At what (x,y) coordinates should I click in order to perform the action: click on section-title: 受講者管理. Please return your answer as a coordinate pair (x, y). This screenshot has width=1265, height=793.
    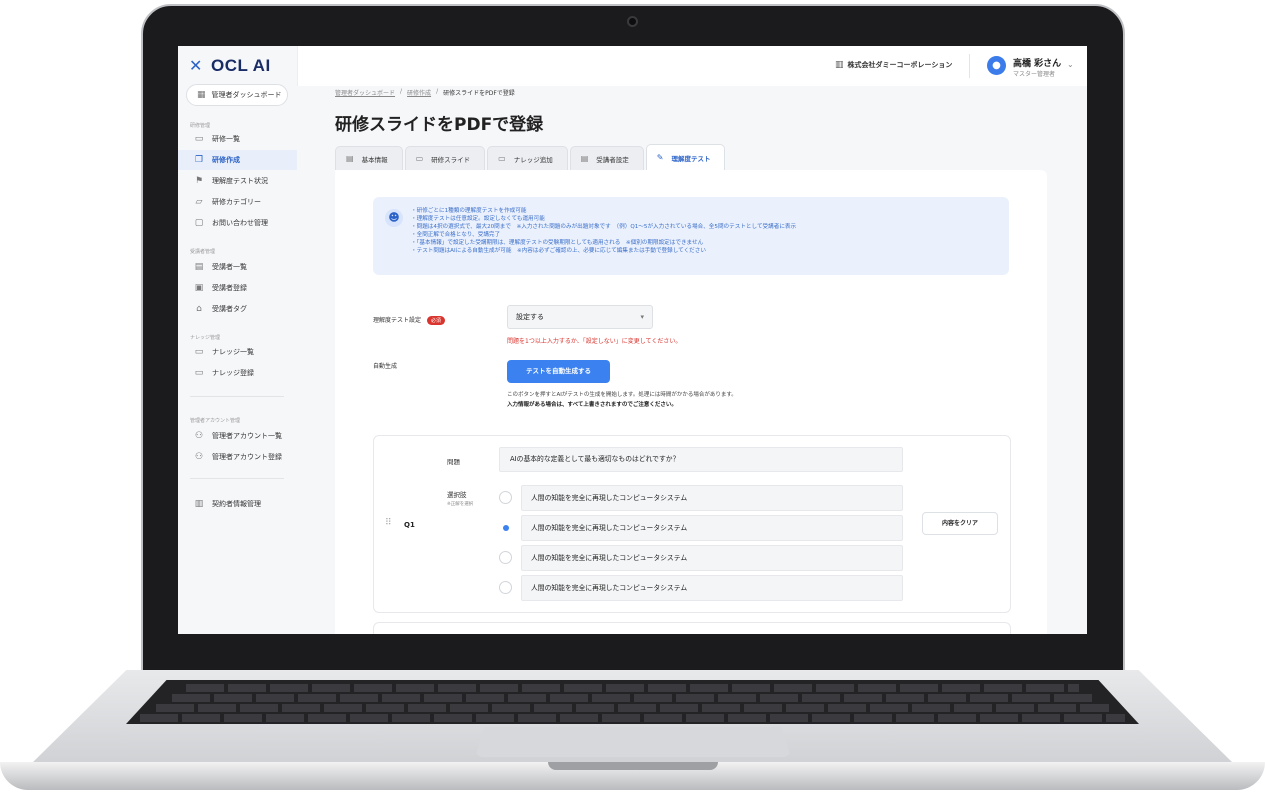
    Looking at the image, I should click on (203, 252).